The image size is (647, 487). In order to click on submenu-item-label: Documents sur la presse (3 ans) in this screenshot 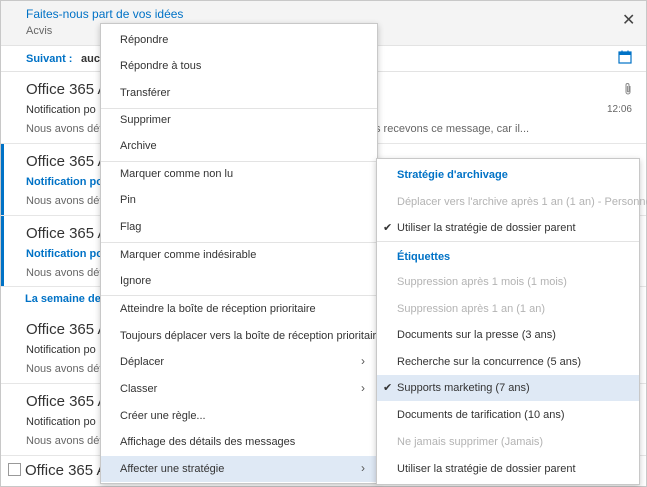, I will do `click(476, 335)`.